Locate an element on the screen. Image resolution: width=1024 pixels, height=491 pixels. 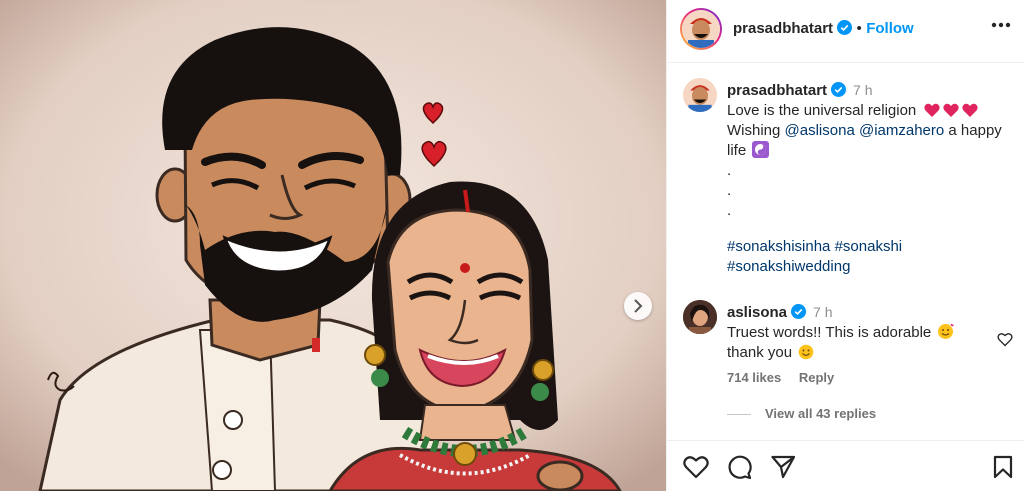
caption-username: prasadbhatart is located at coordinates (777, 90).